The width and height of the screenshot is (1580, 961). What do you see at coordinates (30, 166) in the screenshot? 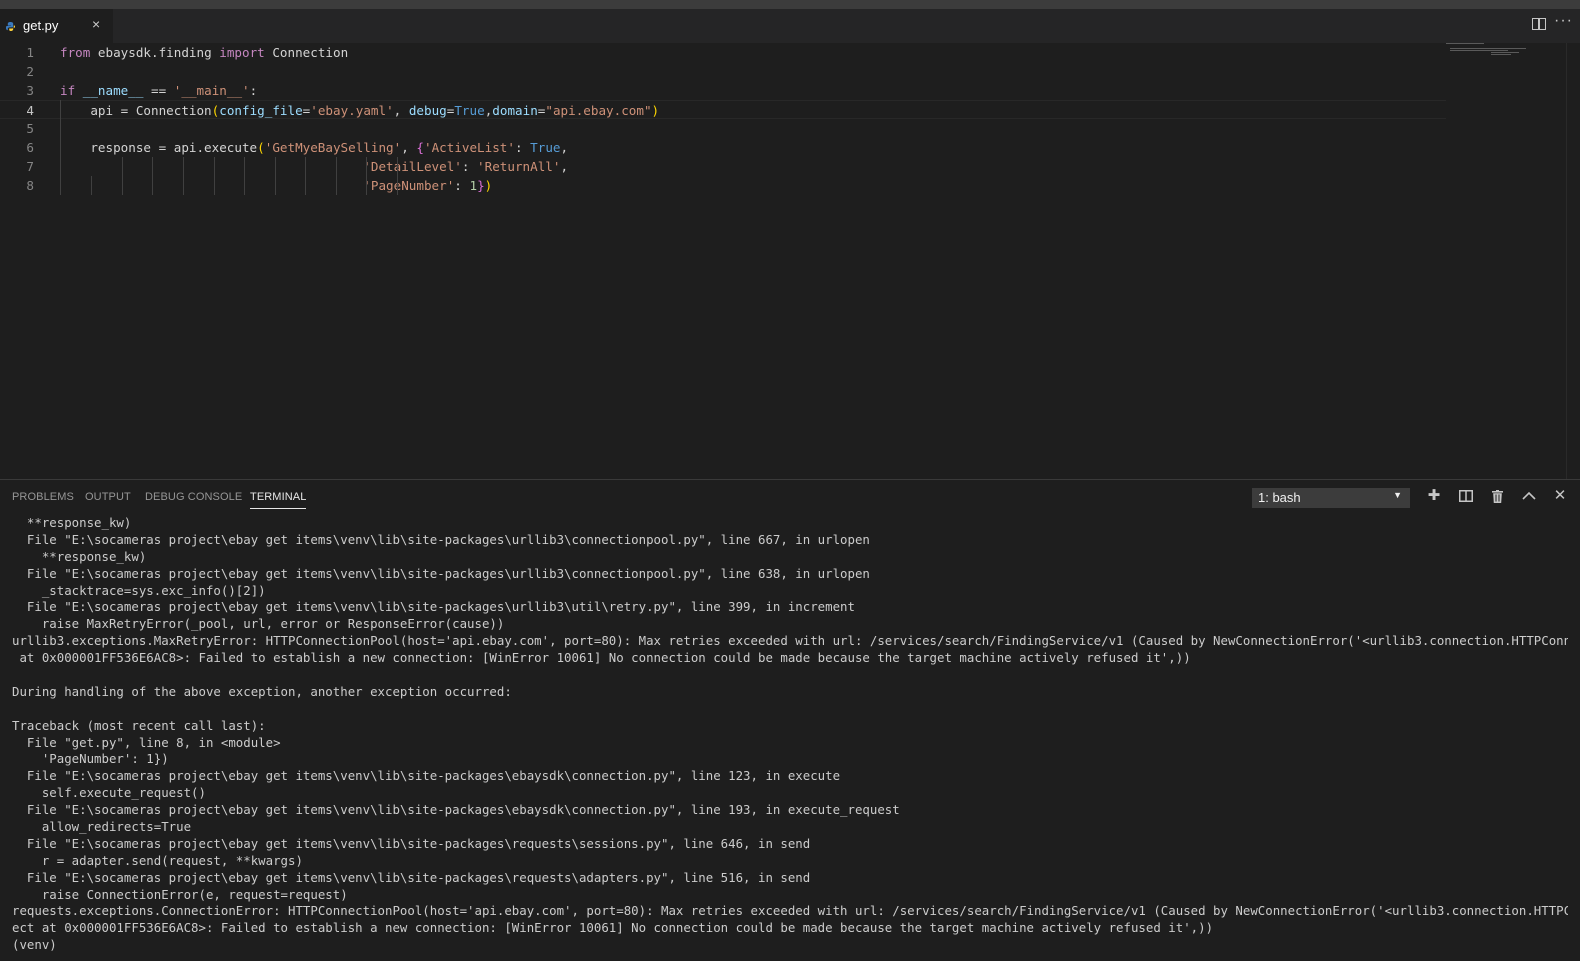
I see `line-number: 7` at bounding box center [30, 166].